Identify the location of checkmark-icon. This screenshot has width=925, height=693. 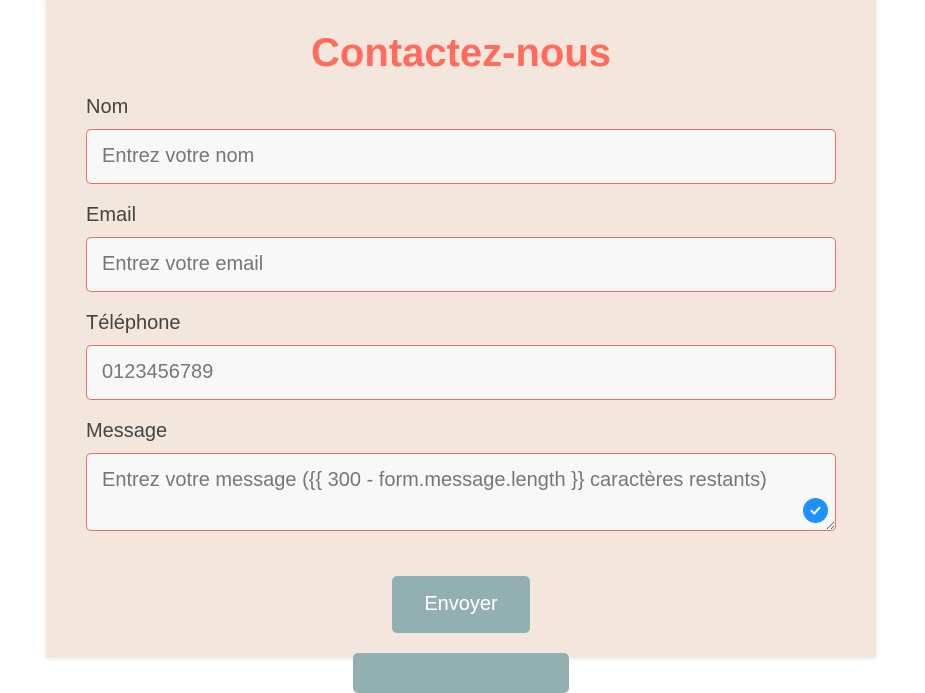
(815, 510).